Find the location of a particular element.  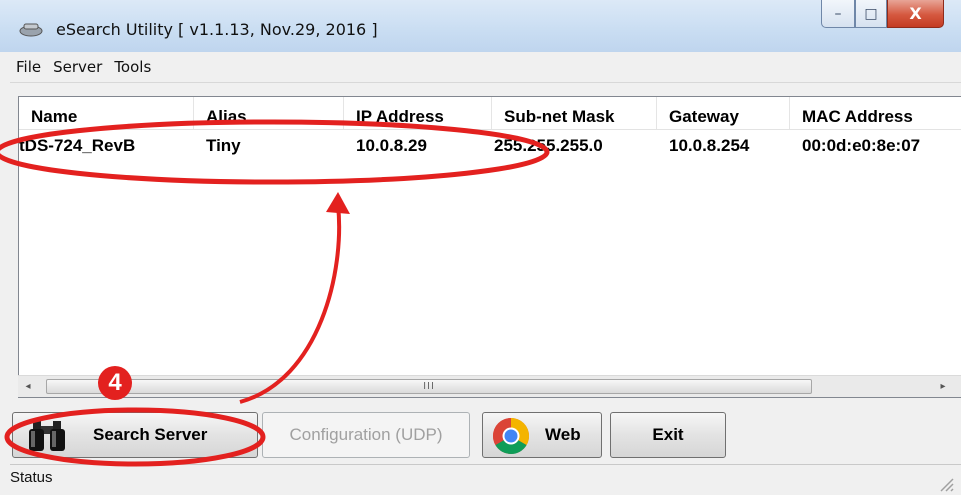

status-bar: Status is located at coordinates (485, 479).